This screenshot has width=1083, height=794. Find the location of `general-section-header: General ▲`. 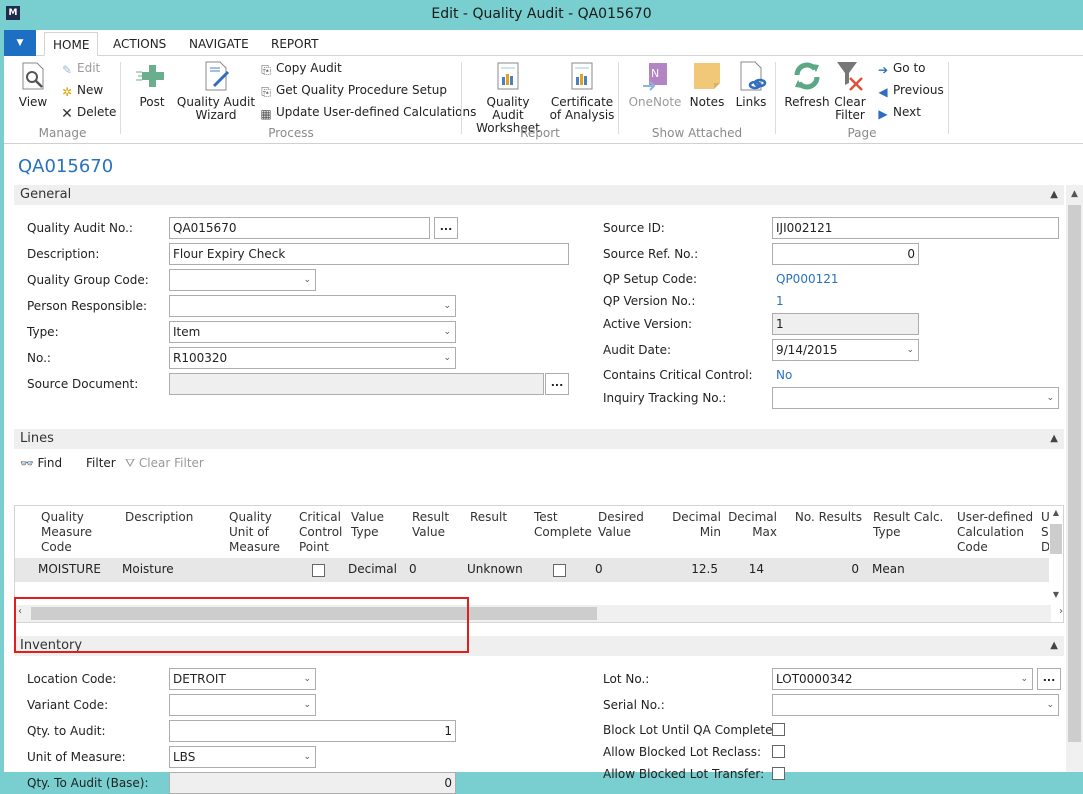

general-section-header: General ▲ is located at coordinates (539, 195).